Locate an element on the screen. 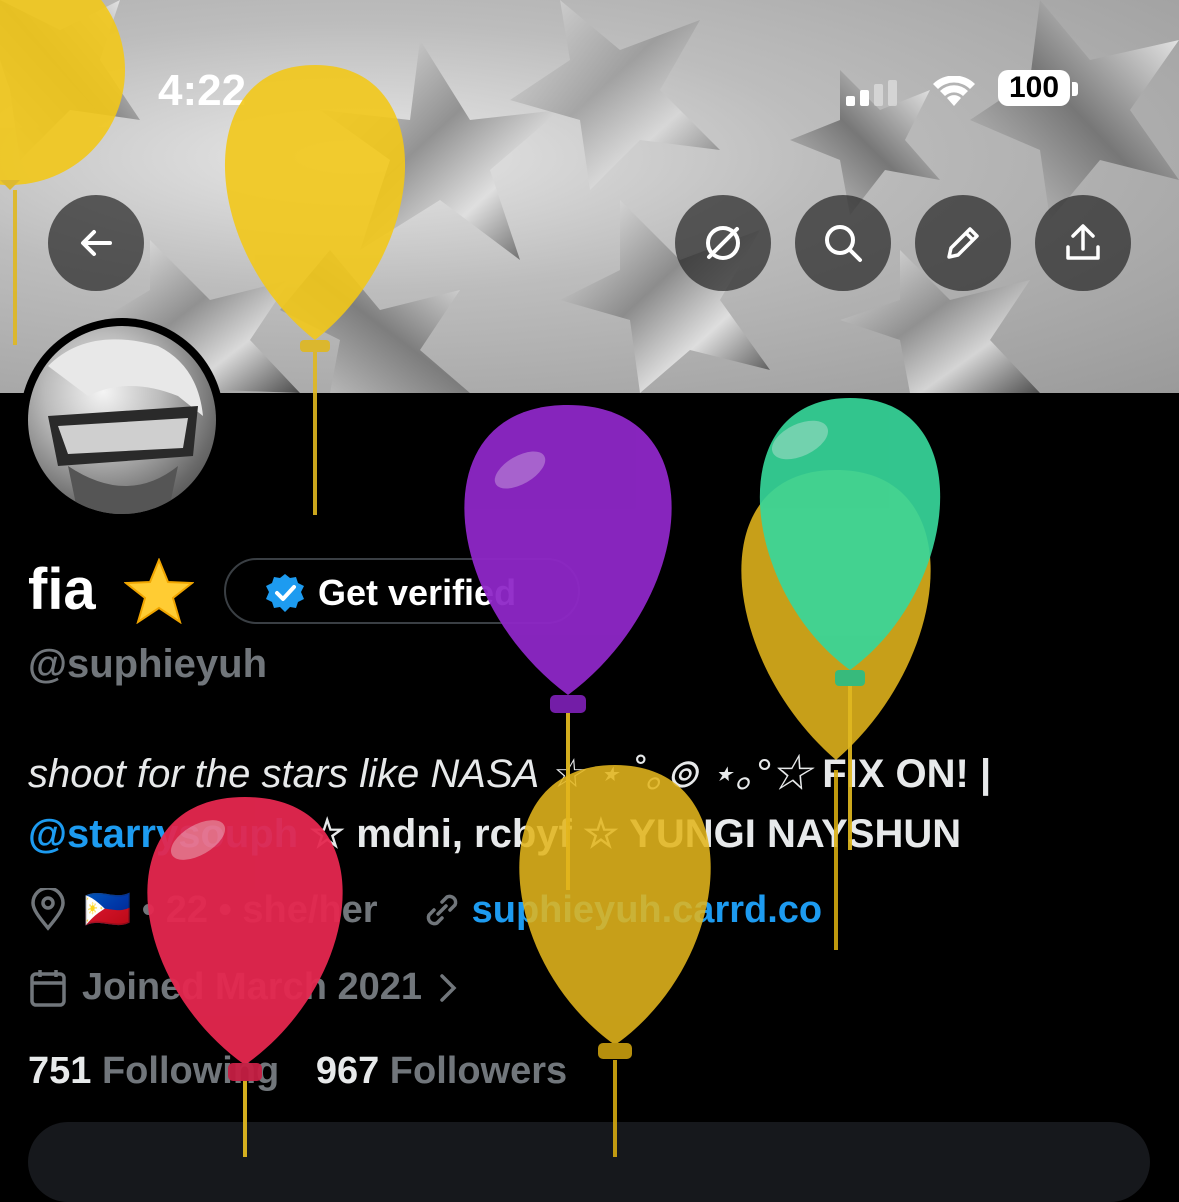  pencil-icon is located at coordinates (963, 243).